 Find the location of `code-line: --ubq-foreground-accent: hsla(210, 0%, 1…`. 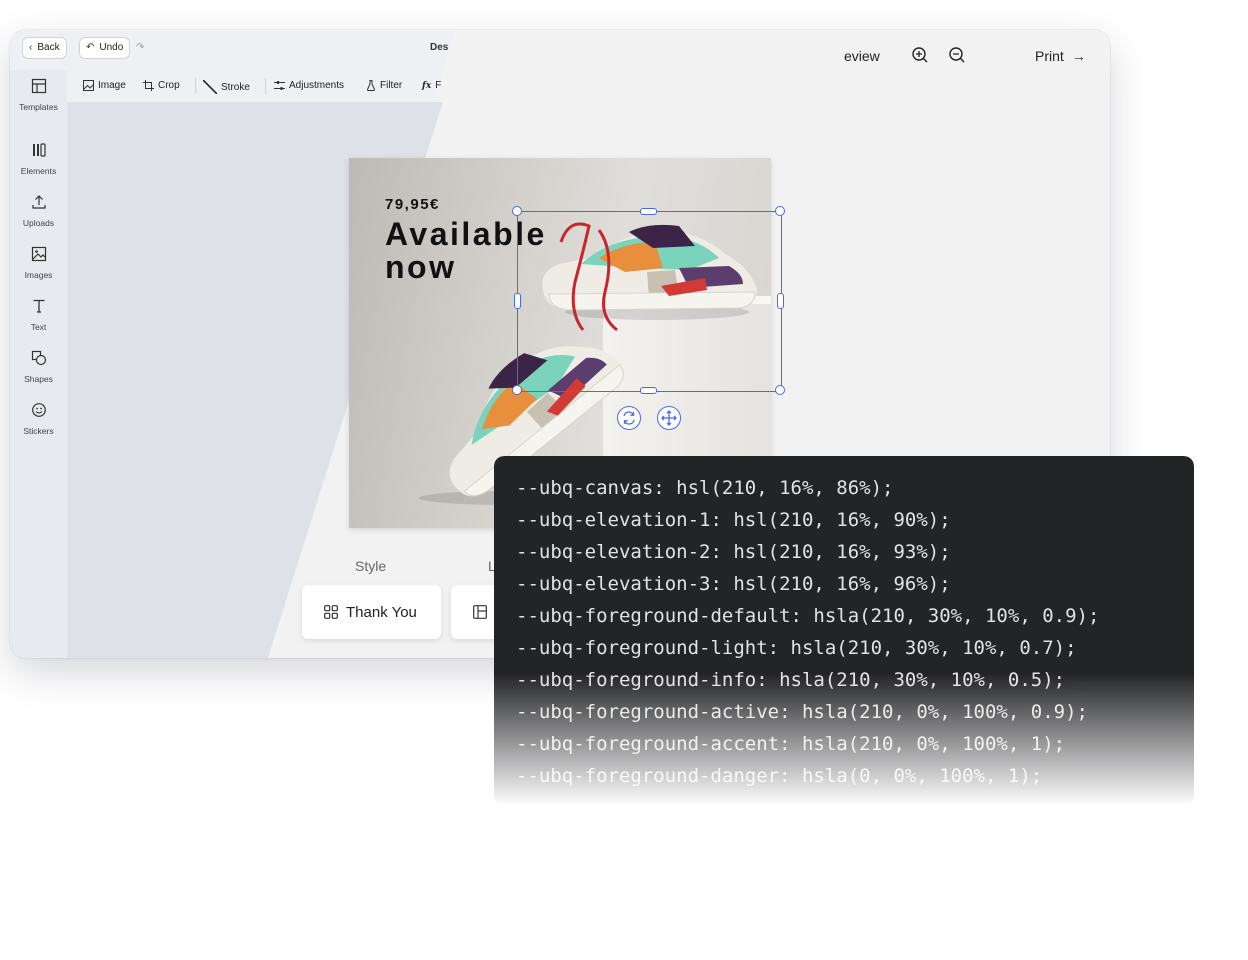

code-line: --ubq-foreground-accent: hsla(210, 0%, 1… is located at coordinates (791, 744).